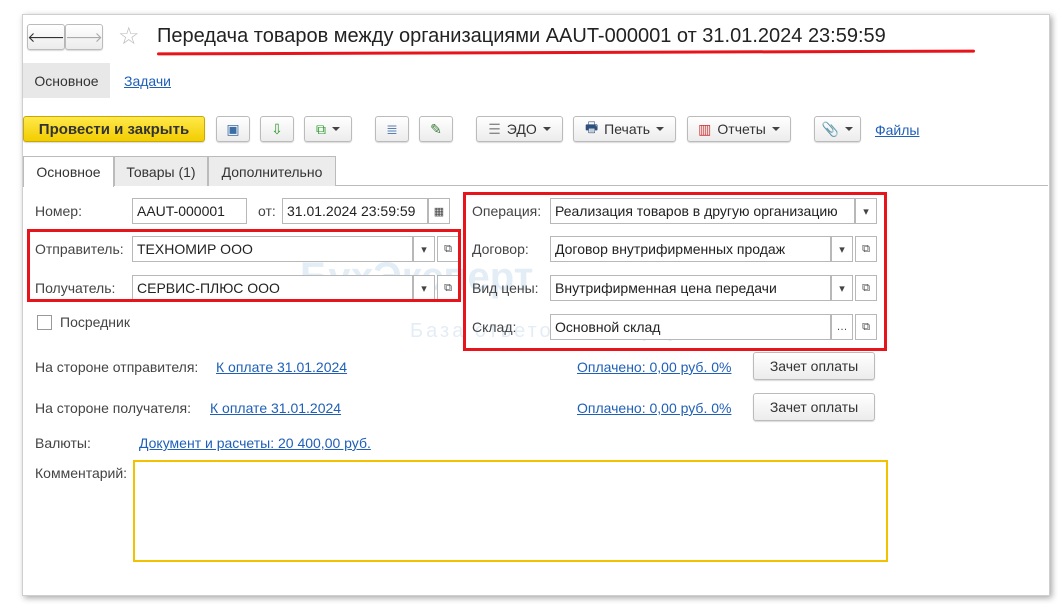 This screenshot has width=1058, height=604. Describe the element at coordinates (654, 408) in the screenshot. I see `receiver-paid-link: Оплачено: 0,00 руб. 0%` at that location.